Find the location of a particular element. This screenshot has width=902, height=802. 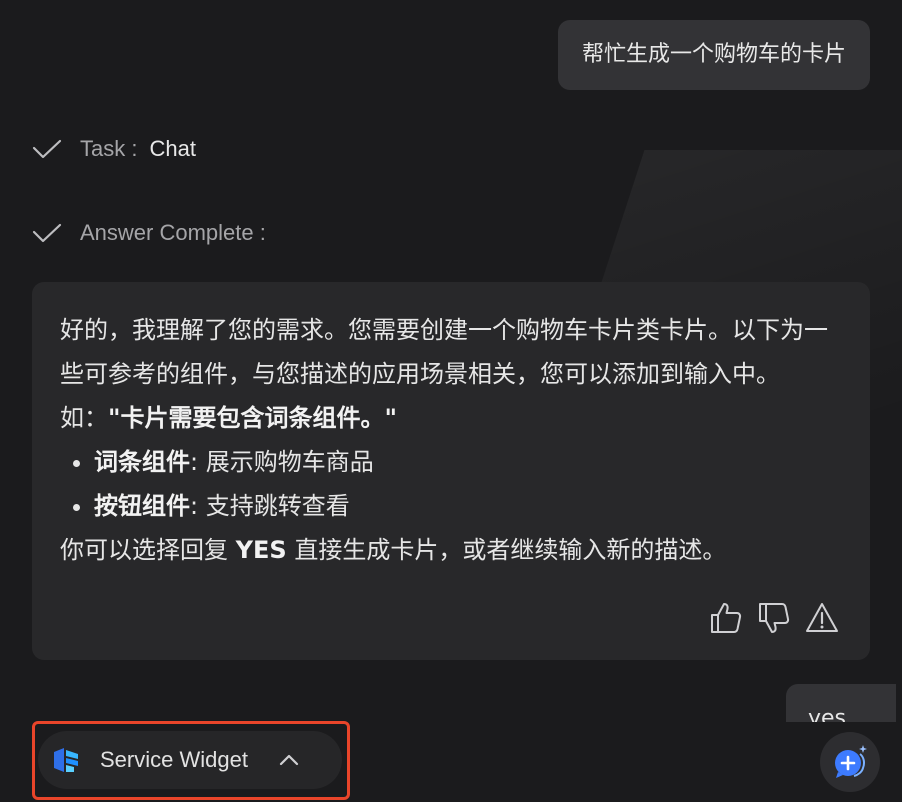

component-name: 词条组件 is located at coordinates (142, 462).